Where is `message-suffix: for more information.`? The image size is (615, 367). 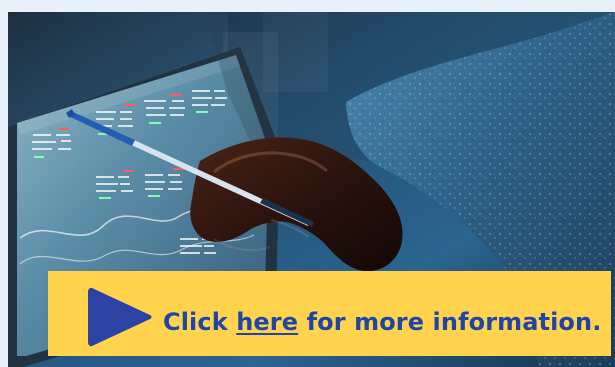
message-suffix: for more information. is located at coordinates (450, 322).